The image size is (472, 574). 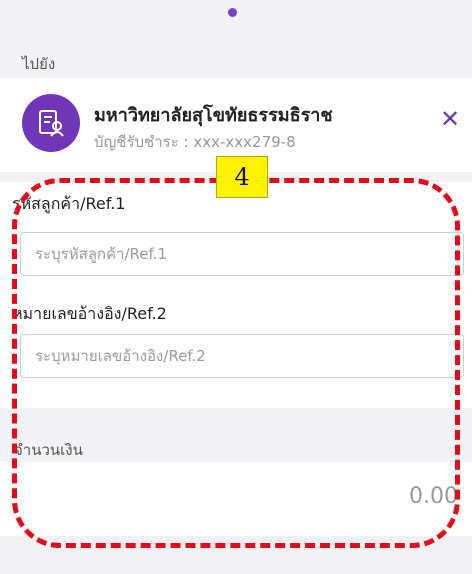 I want to click on ref1-input, so click(x=242, y=254).